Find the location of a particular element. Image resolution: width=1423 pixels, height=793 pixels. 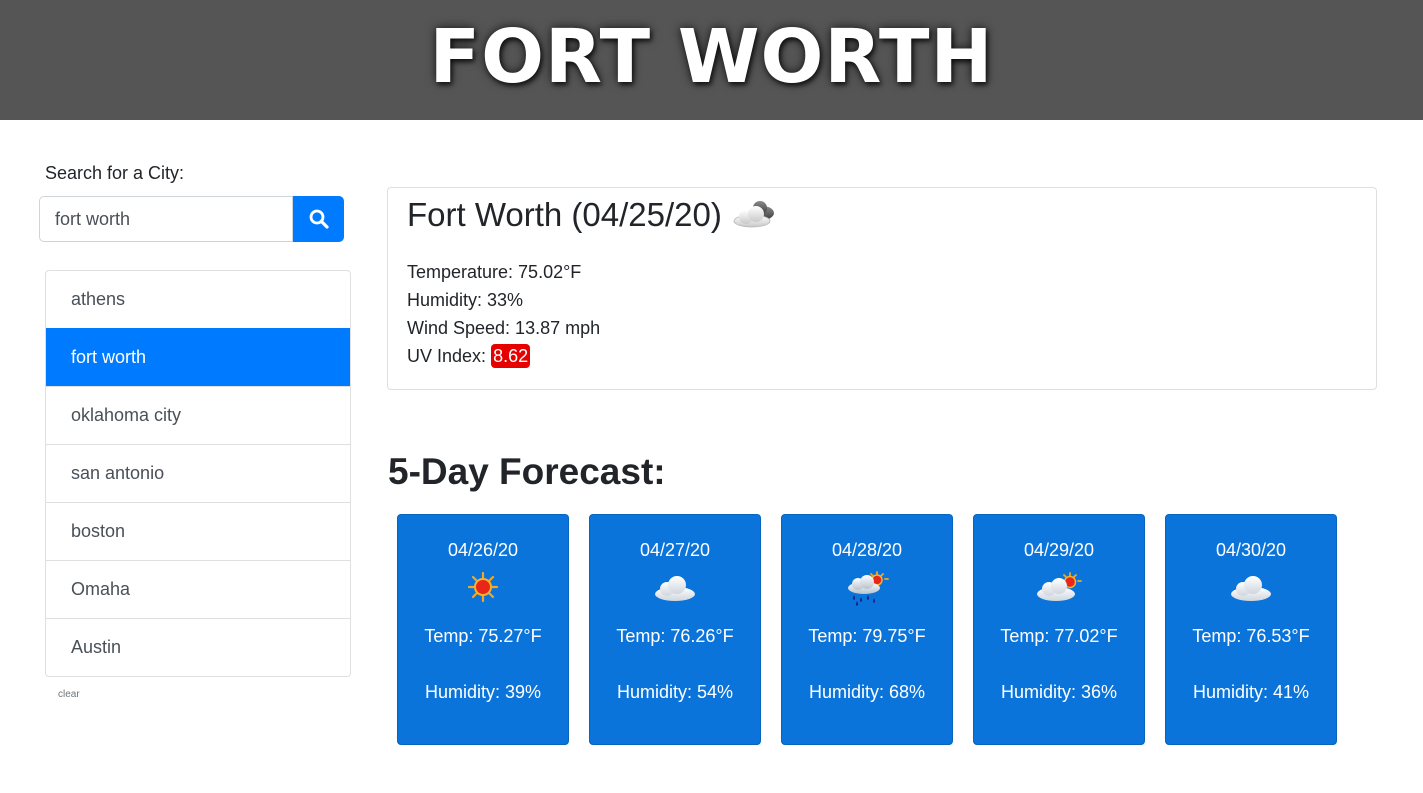

forecast-humidity: Humidity: 68% is located at coordinates (867, 692).